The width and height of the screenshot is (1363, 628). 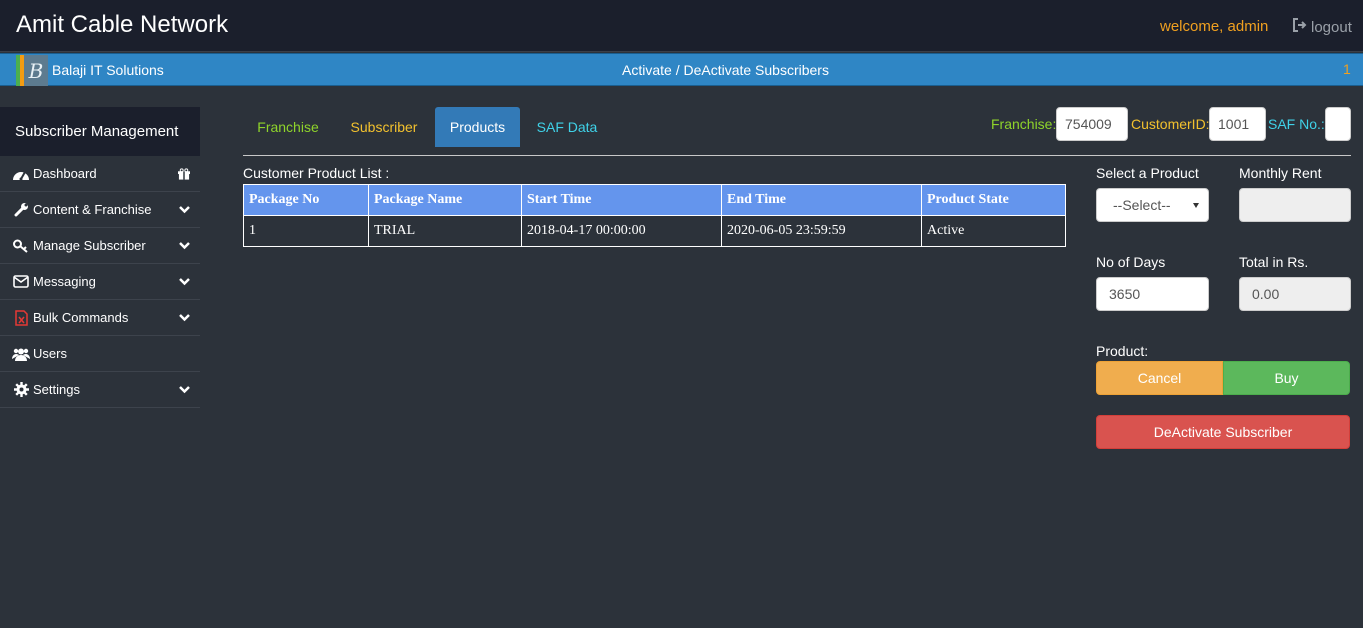 I want to click on cell-package-no: 1, so click(x=306, y=231).